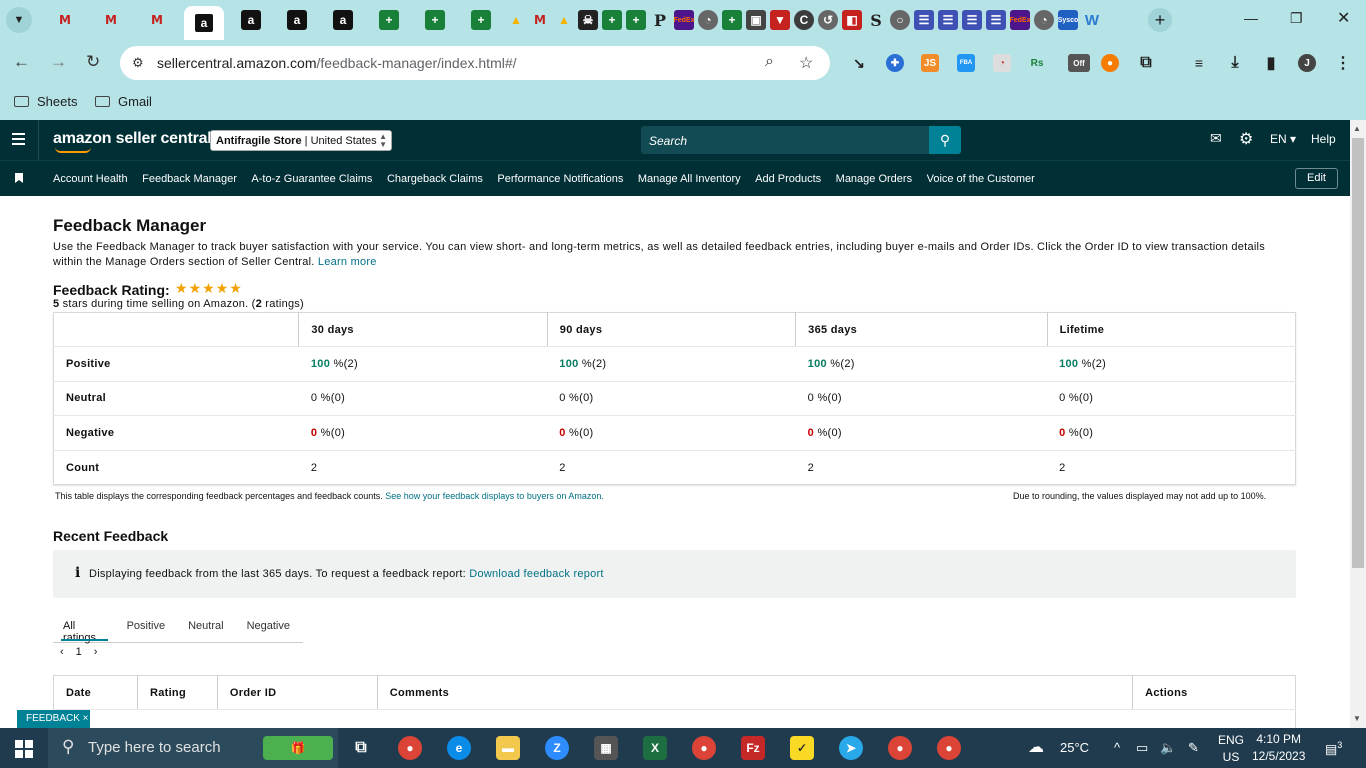  What do you see at coordinates (802, 748) in the screenshot?
I see `sticky-notes-icon: ✓` at bounding box center [802, 748].